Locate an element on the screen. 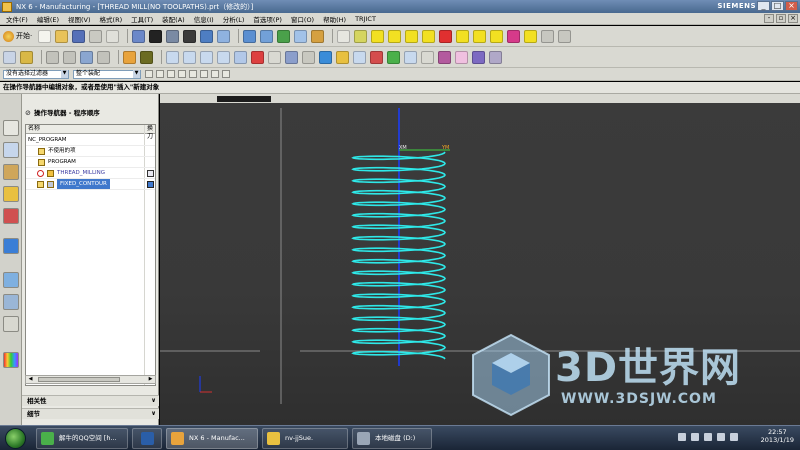 Image resolution: width=800 pixels, height=450 pixels. list-path-icon is located at coordinates (514, 36).